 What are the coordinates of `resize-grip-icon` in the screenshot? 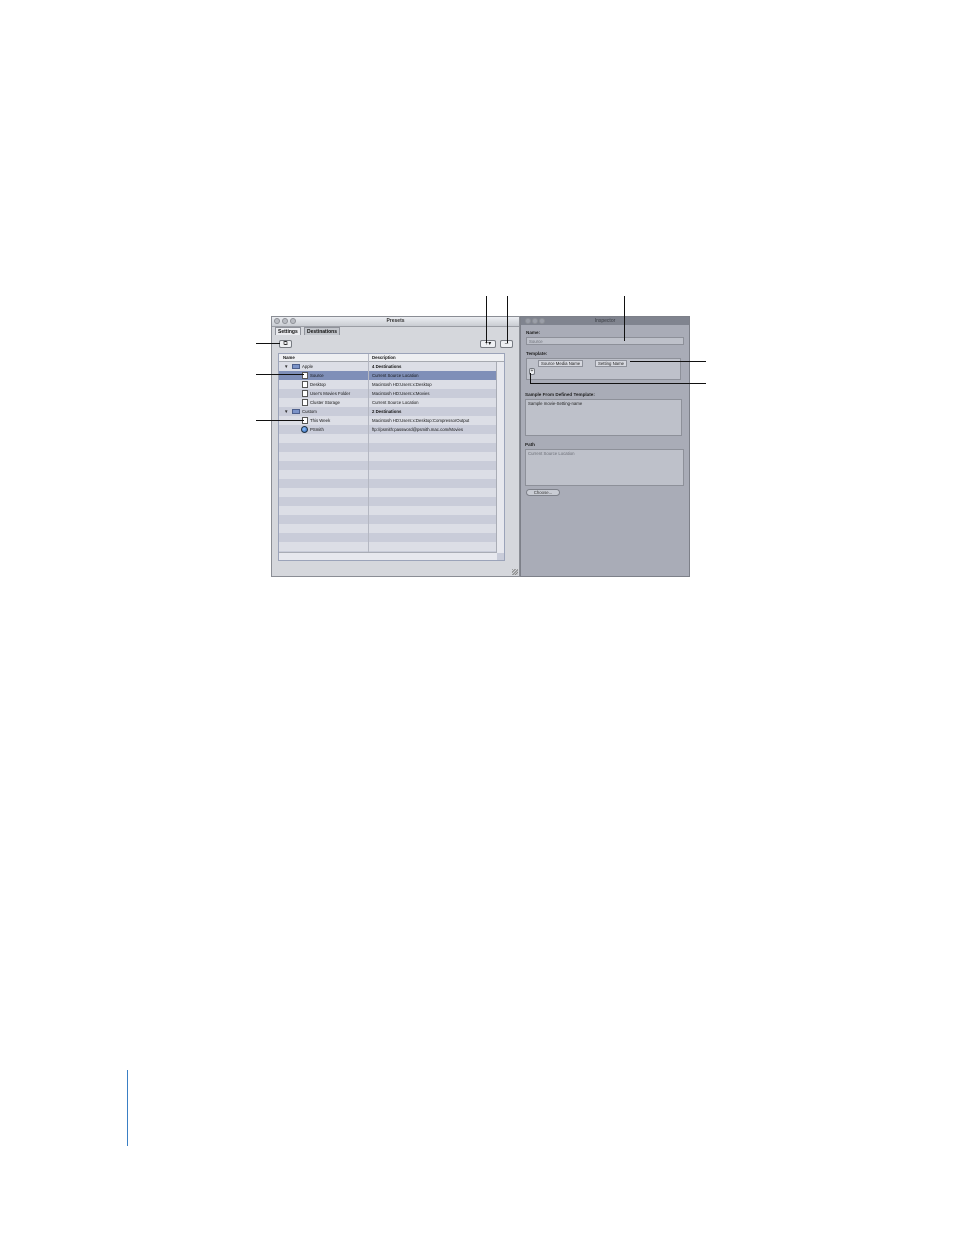 It's located at (515, 572).